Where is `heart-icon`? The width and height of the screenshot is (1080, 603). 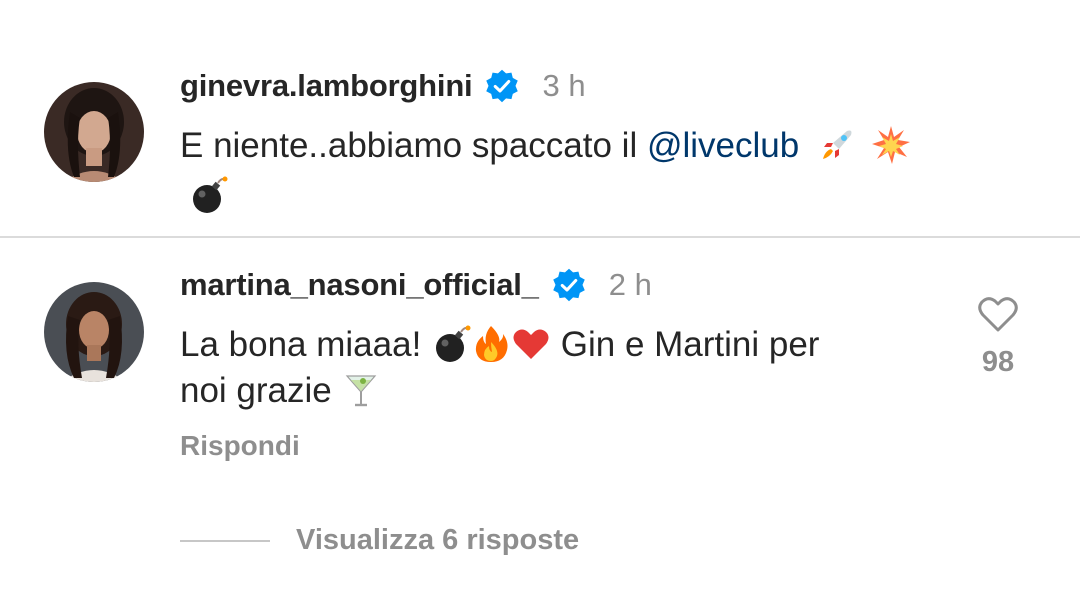 heart-icon is located at coordinates (998, 314).